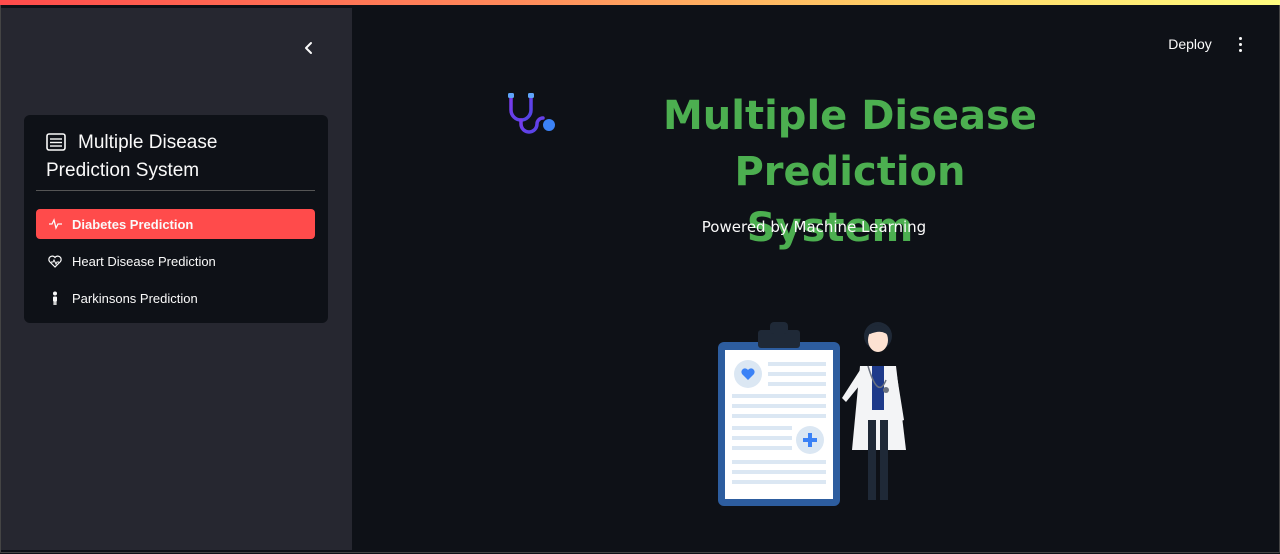 Image resolution: width=1280 pixels, height=554 pixels. Describe the element at coordinates (640, 2) in the screenshot. I see `top-decoration-strip` at that location.